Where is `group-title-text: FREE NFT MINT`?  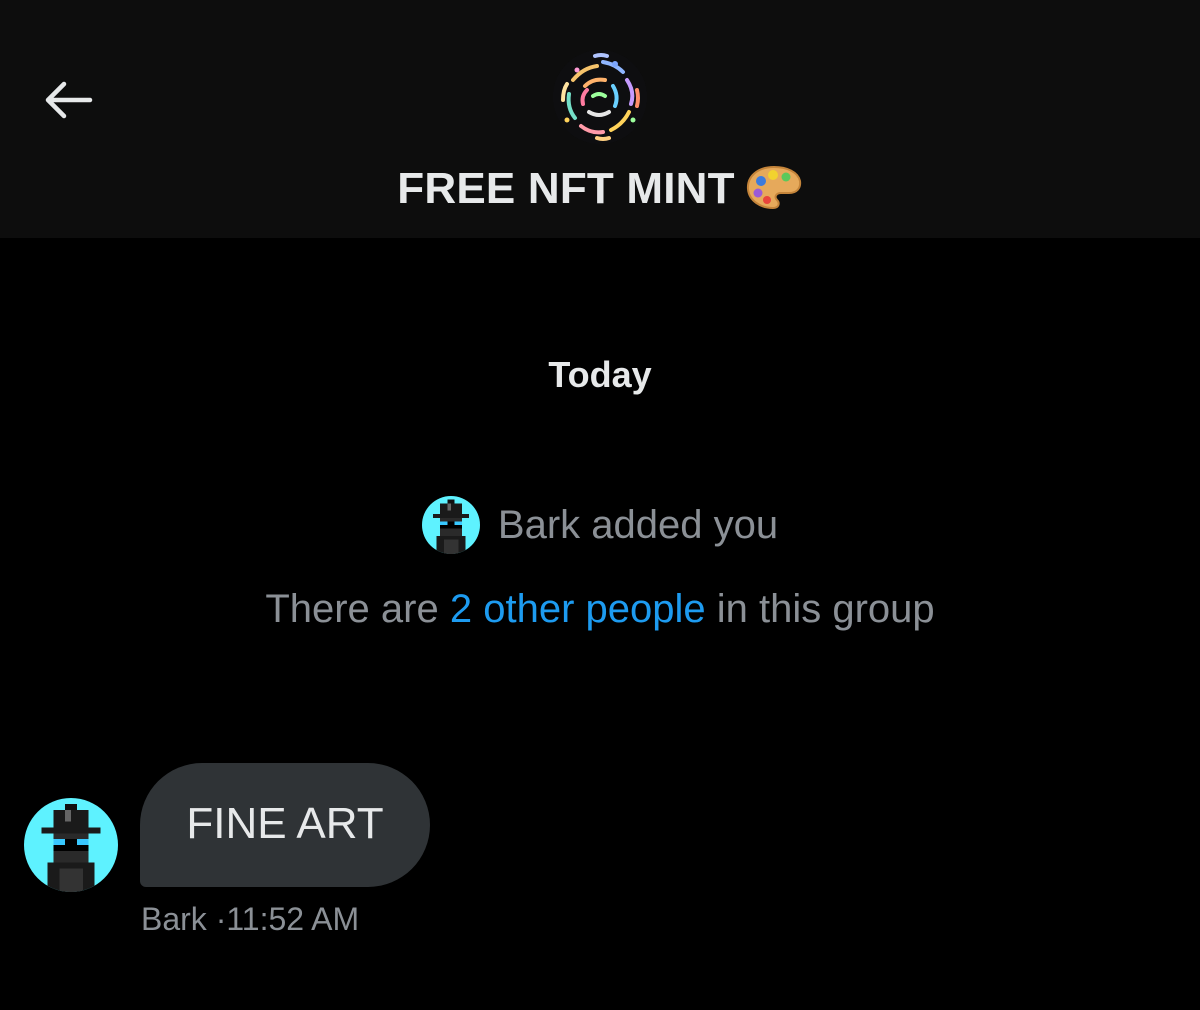
group-title-text: FREE NFT MINT is located at coordinates (566, 188).